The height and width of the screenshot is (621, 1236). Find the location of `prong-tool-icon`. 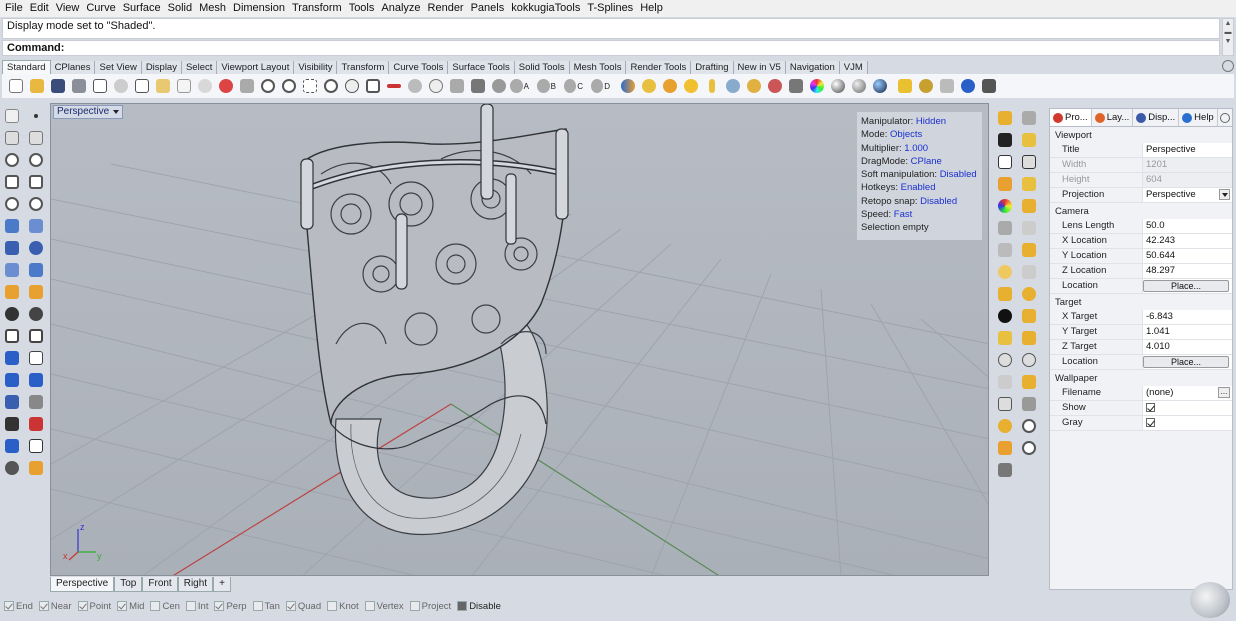

prong-tool-icon is located at coordinates (1005, 294).